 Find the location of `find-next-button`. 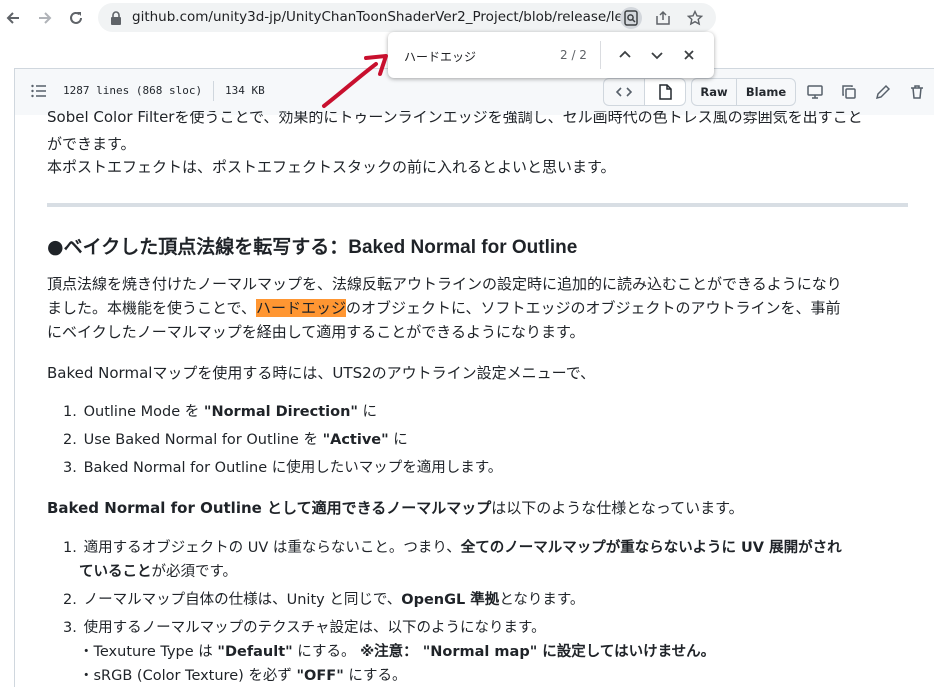

find-next-button is located at coordinates (657, 55).